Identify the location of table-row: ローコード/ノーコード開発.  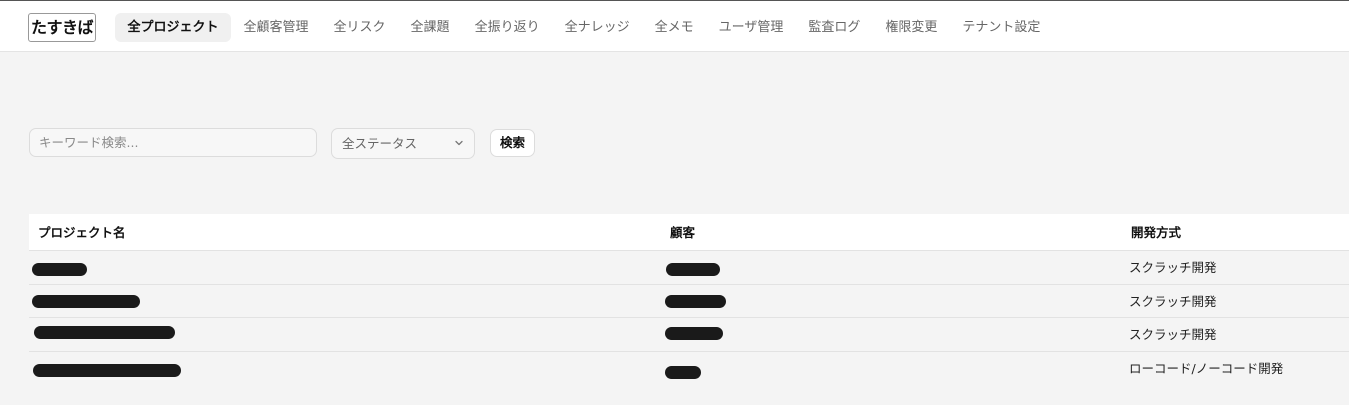
(689, 369).